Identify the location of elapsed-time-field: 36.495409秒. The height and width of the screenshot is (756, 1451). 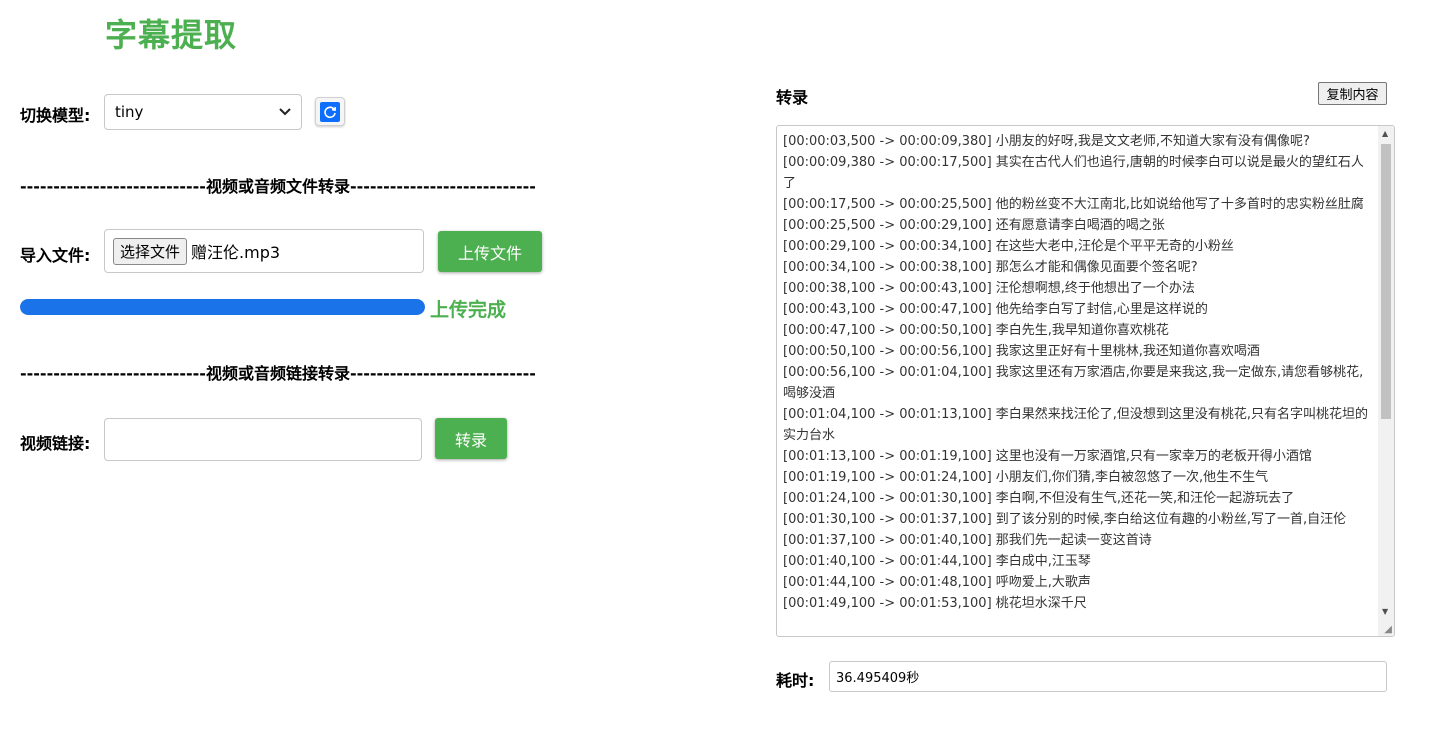
(1108, 676).